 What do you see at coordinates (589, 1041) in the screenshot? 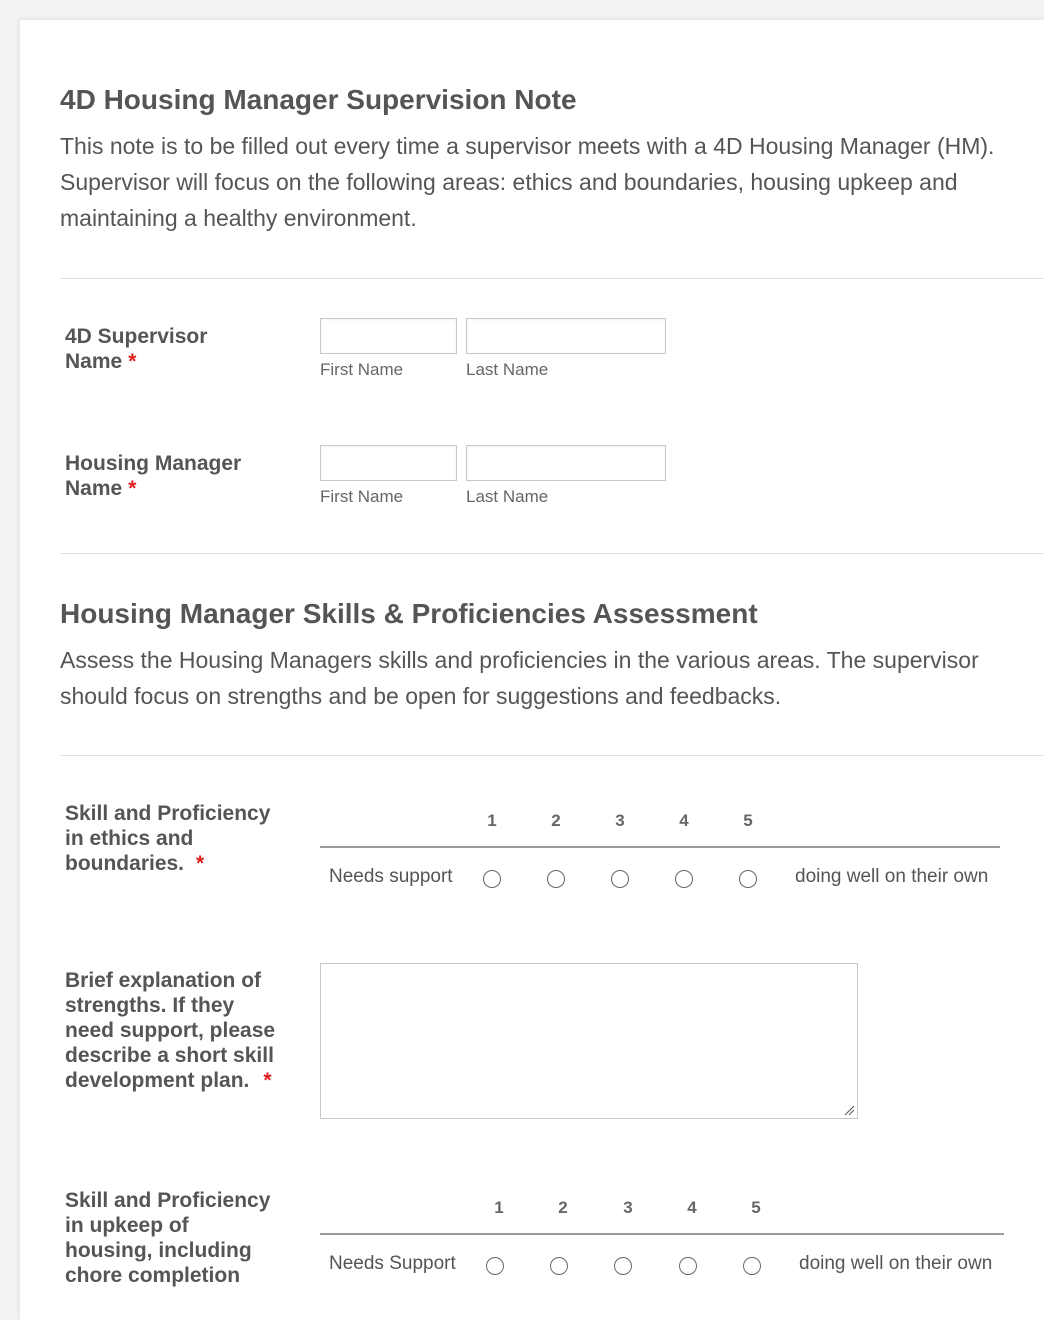
I see `explanation-textarea` at bounding box center [589, 1041].